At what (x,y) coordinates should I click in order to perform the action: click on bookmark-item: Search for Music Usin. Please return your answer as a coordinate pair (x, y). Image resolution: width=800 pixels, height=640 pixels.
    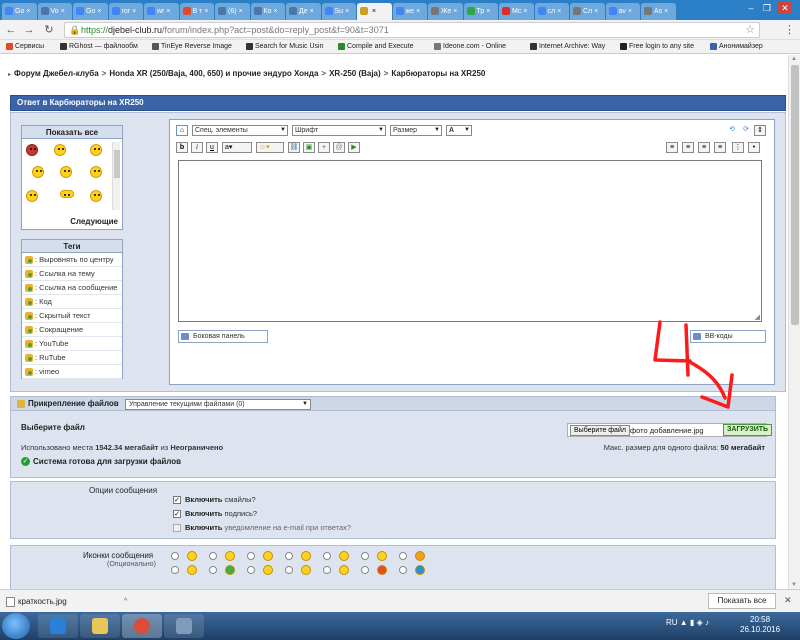
    Looking at the image, I should click on (284, 47).